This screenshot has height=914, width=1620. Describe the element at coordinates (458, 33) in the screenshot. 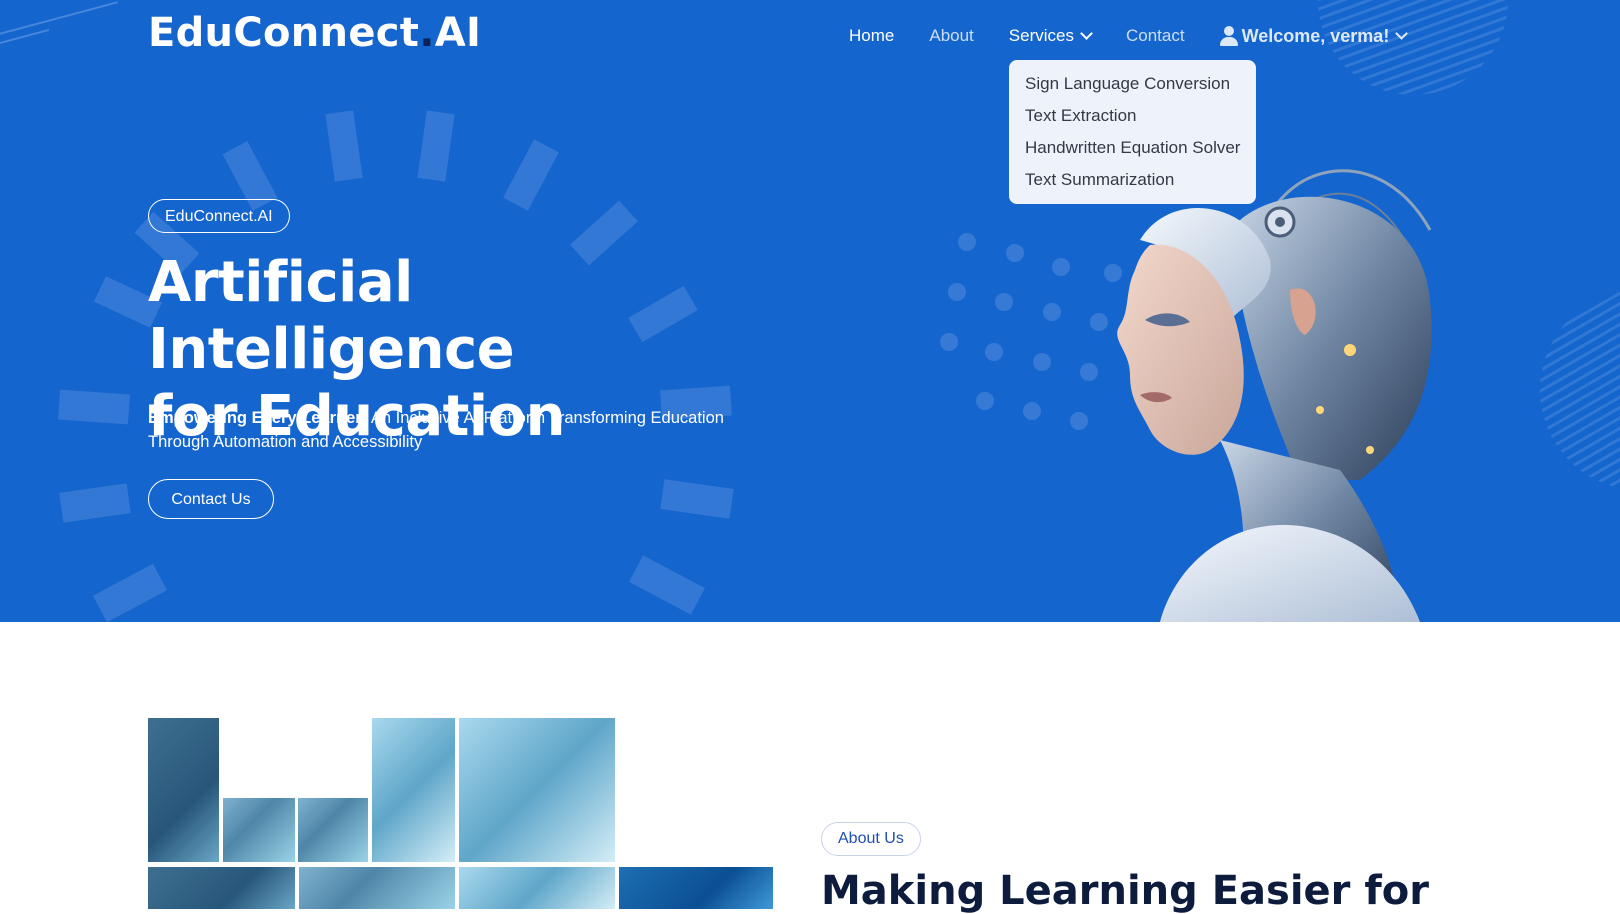

I see `brand-name-suffix: AI` at that location.